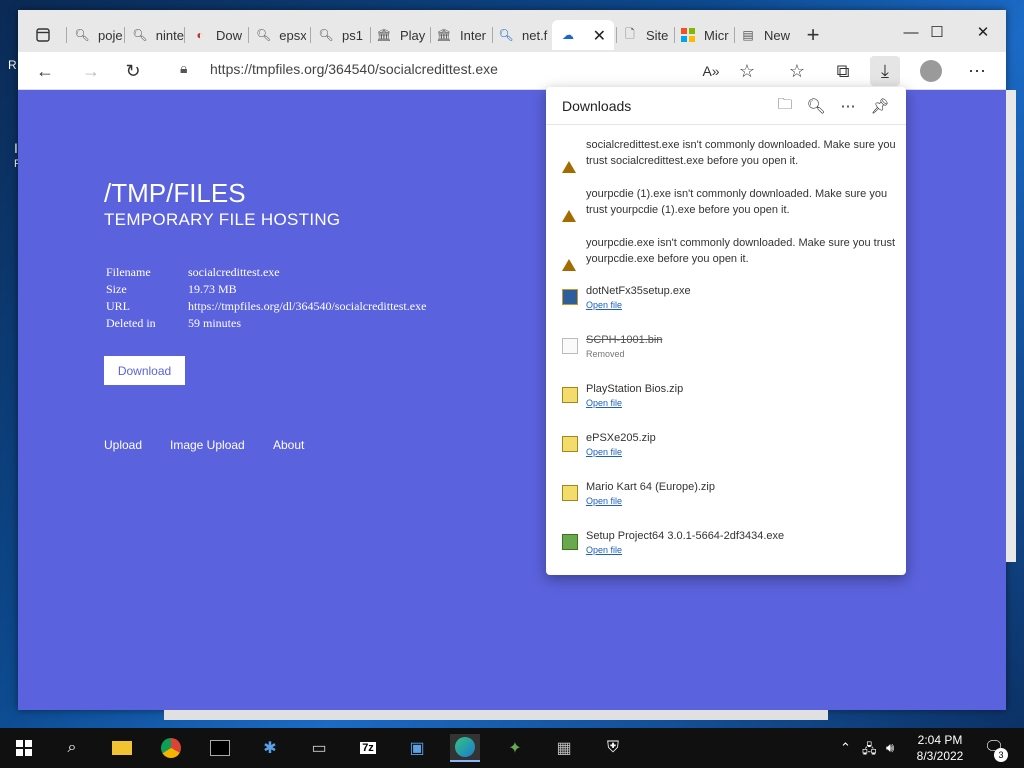 Image resolution: width=1024 pixels, height=768 pixels. Describe the element at coordinates (638, 291) in the screenshot. I see `file-name: dotNetFx35setup.exe` at that location.